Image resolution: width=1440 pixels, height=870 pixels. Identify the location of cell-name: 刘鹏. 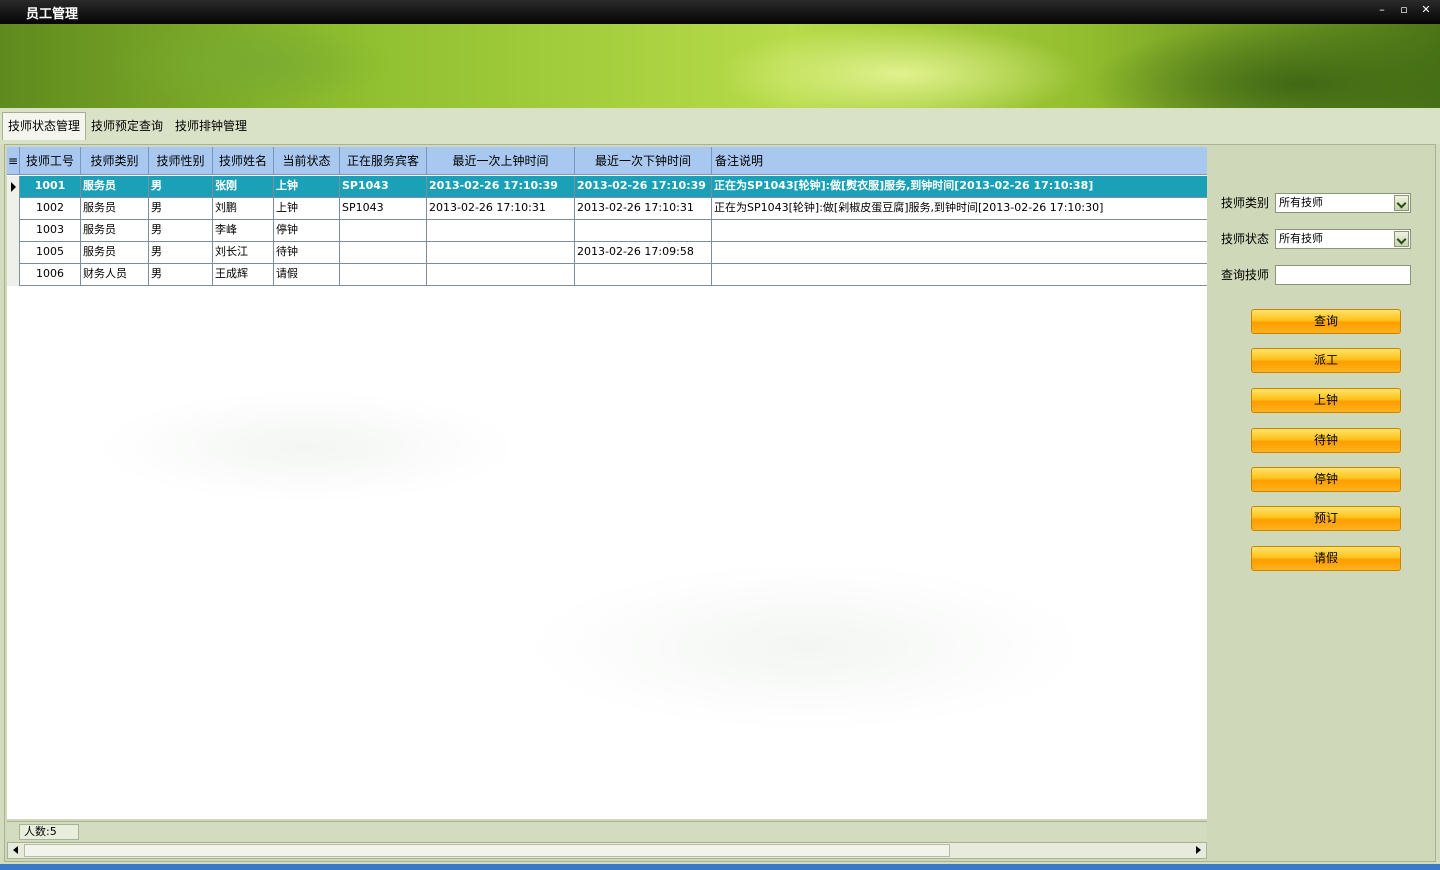
(243, 209).